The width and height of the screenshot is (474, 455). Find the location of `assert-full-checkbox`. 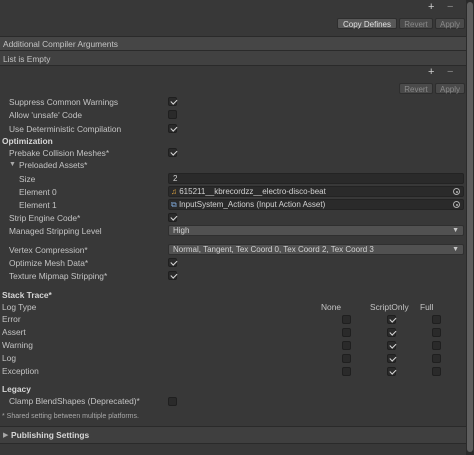

assert-full-checkbox is located at coordinates (436, 332).